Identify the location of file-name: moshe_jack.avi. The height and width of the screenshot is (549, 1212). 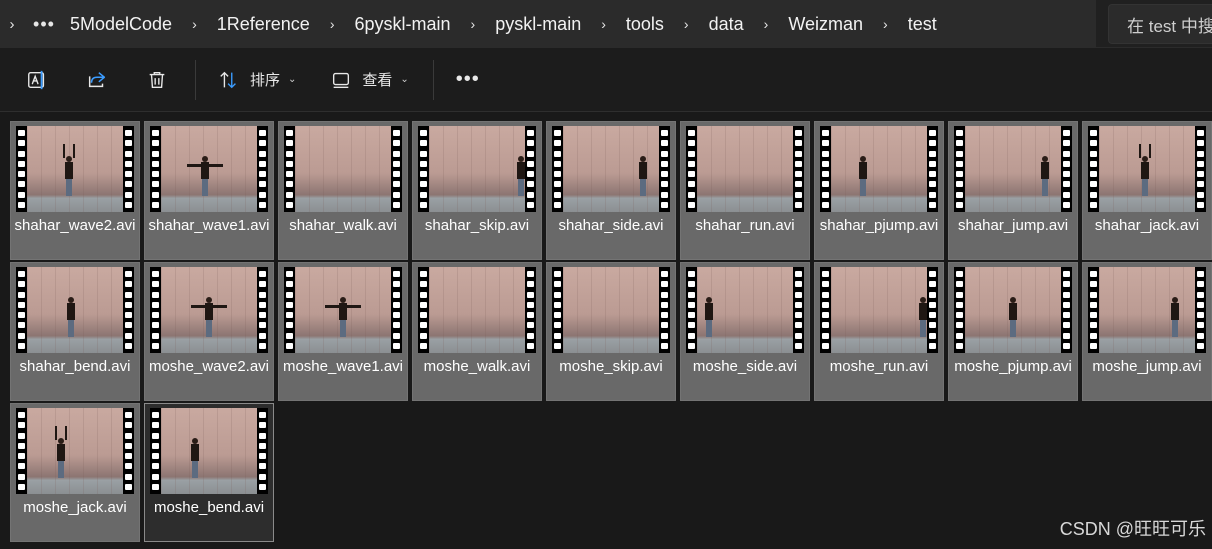
(75, 507).